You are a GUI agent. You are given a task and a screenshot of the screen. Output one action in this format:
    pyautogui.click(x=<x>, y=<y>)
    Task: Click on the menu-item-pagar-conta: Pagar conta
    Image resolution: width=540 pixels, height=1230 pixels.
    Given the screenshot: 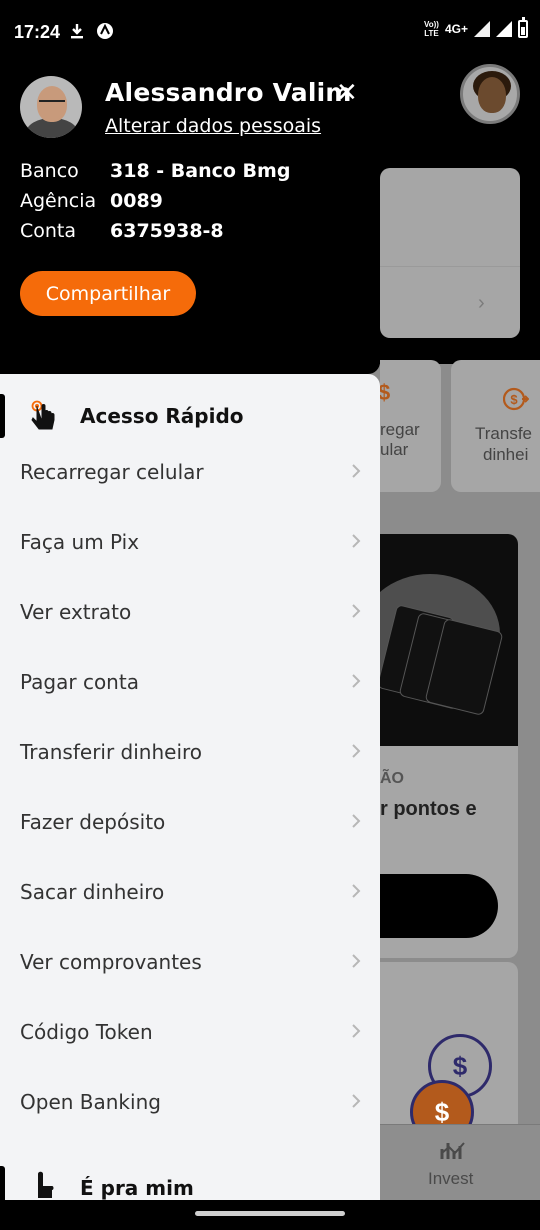 What is the action you would take?
    pyautogui.click(x=190, y=682)
    